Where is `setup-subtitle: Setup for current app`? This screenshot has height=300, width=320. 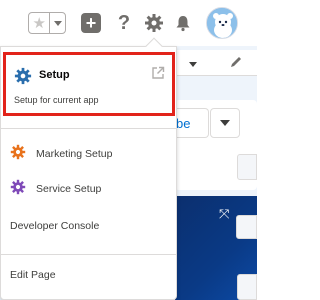
setup-subtitle: Setup for current app is located at coordinates (56, 100).